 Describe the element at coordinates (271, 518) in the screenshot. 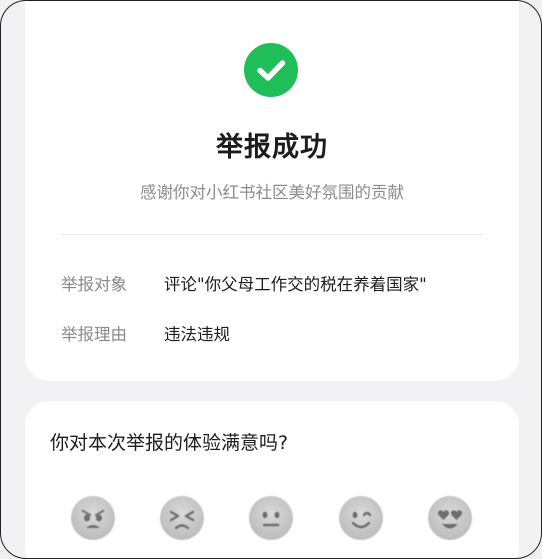

I see `neutral-face-icon` at that location.